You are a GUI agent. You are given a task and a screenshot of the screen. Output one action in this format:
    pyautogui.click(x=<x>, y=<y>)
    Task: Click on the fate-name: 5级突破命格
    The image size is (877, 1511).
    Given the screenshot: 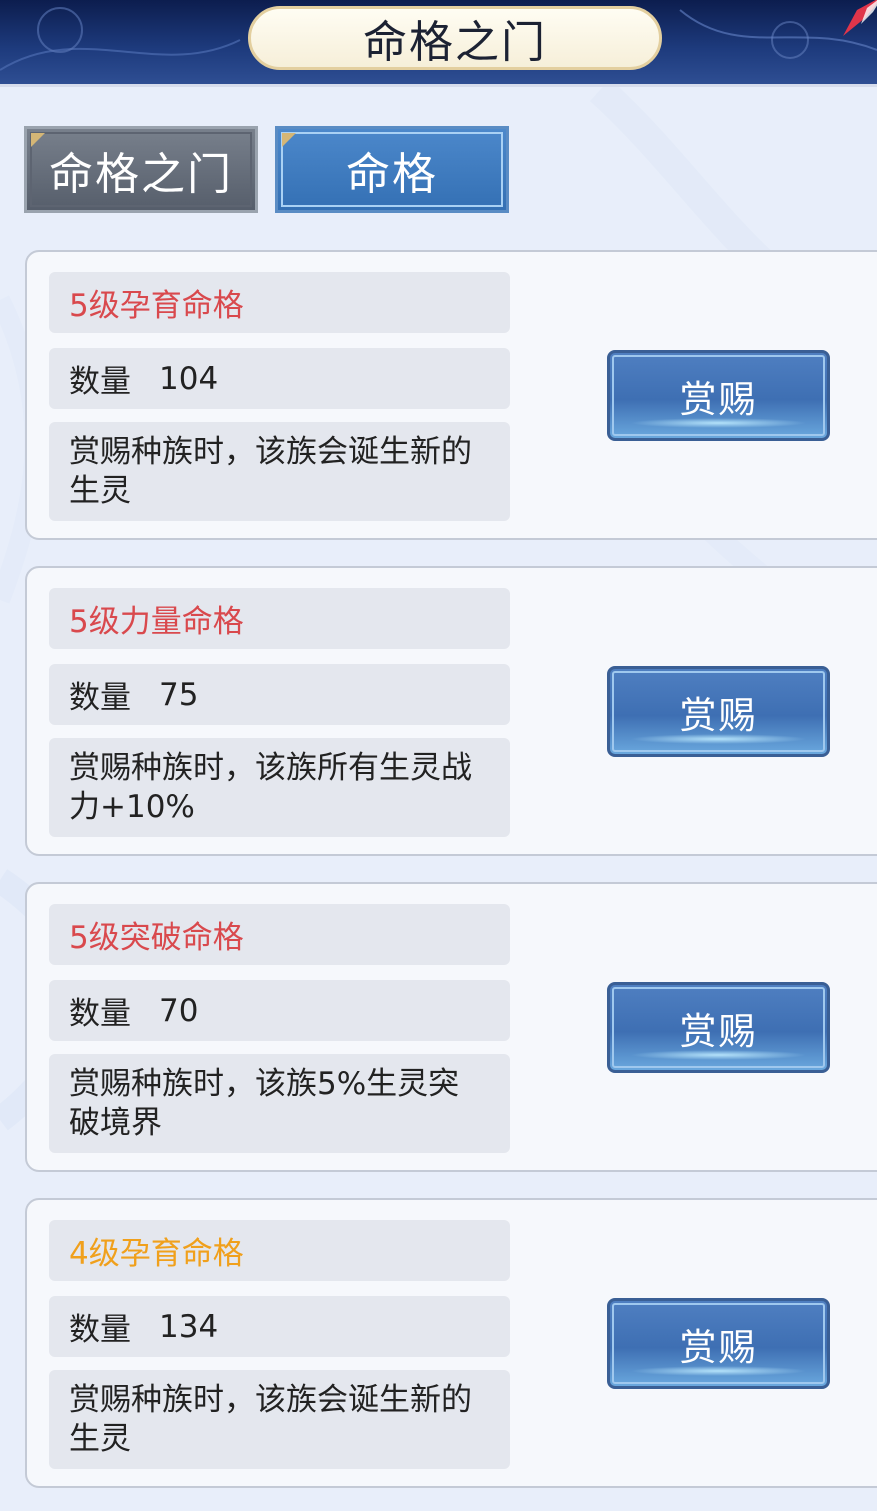 What is the action you would take?
    pyautogui.click(x=279, y=934)
    